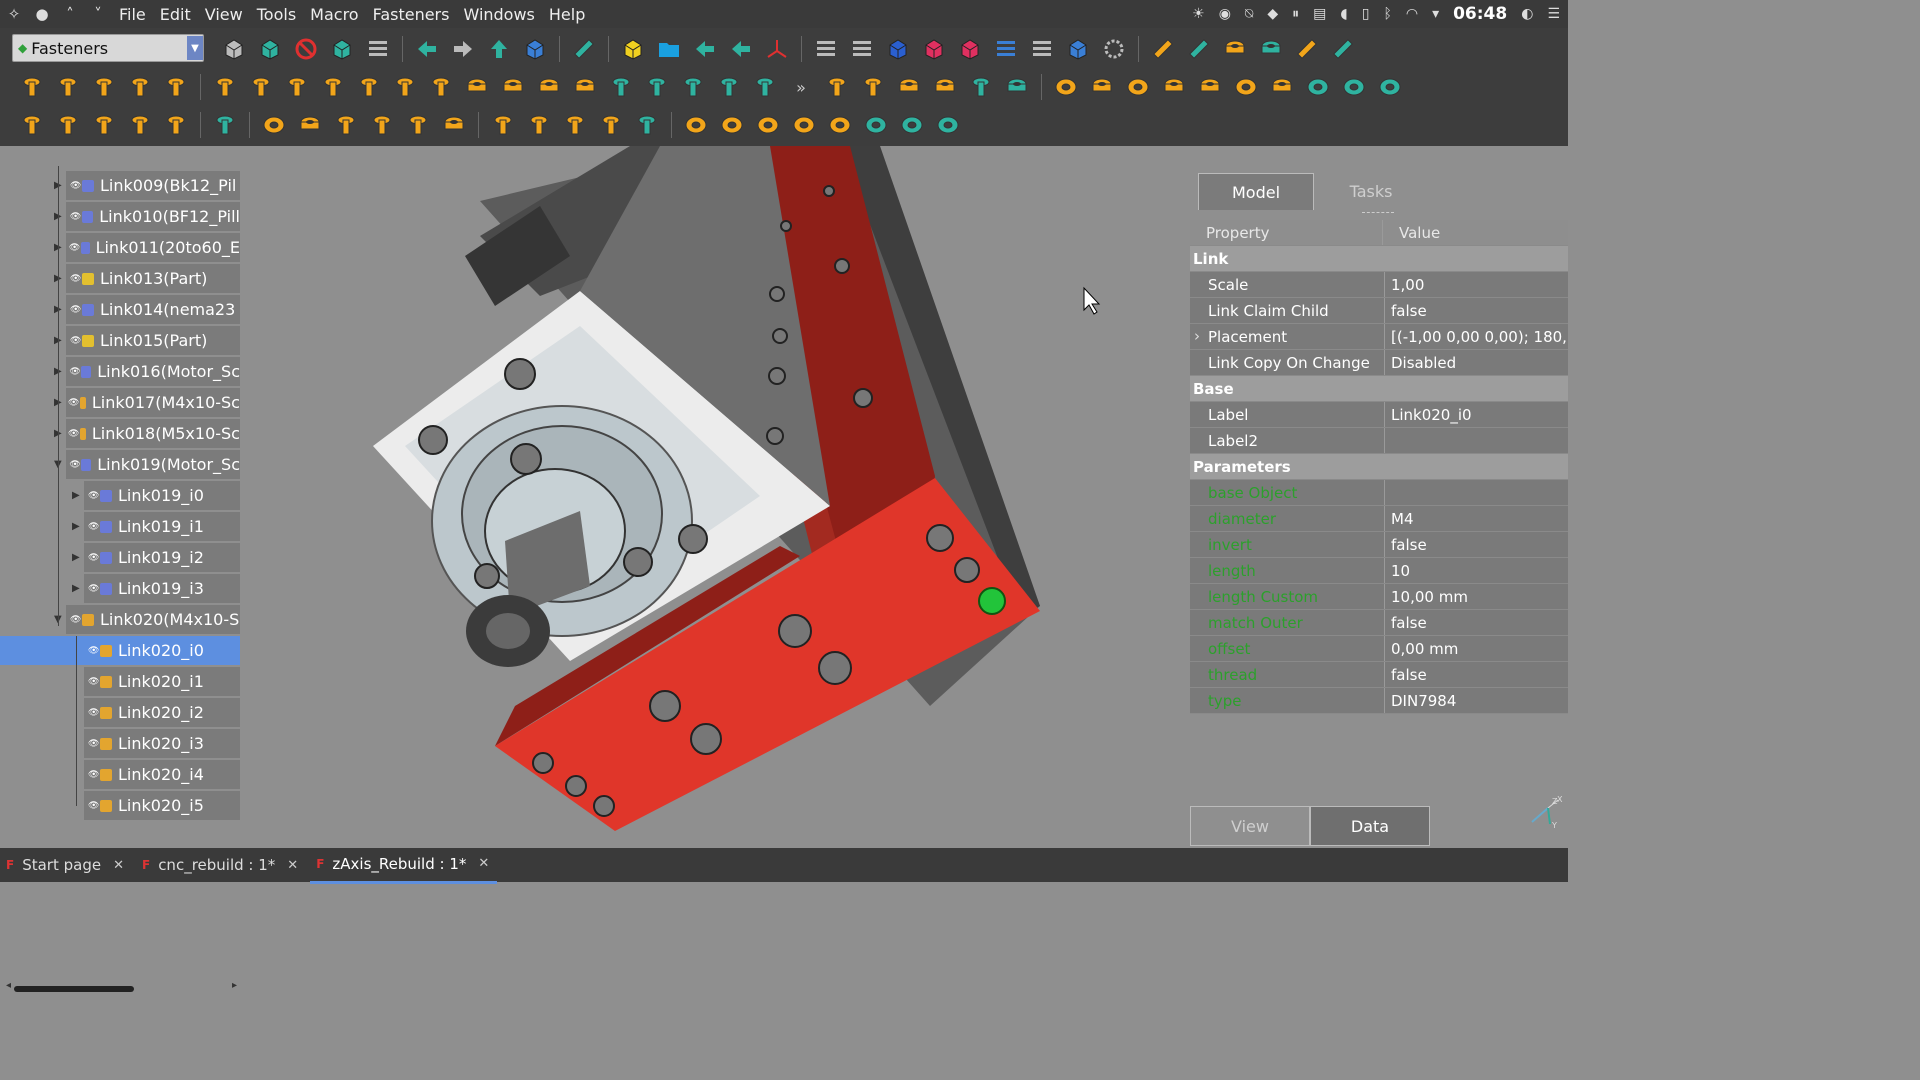  Describe the element at coordinates (276, 14) in the screenshot. I see `menu-tools: Tools` at that location.